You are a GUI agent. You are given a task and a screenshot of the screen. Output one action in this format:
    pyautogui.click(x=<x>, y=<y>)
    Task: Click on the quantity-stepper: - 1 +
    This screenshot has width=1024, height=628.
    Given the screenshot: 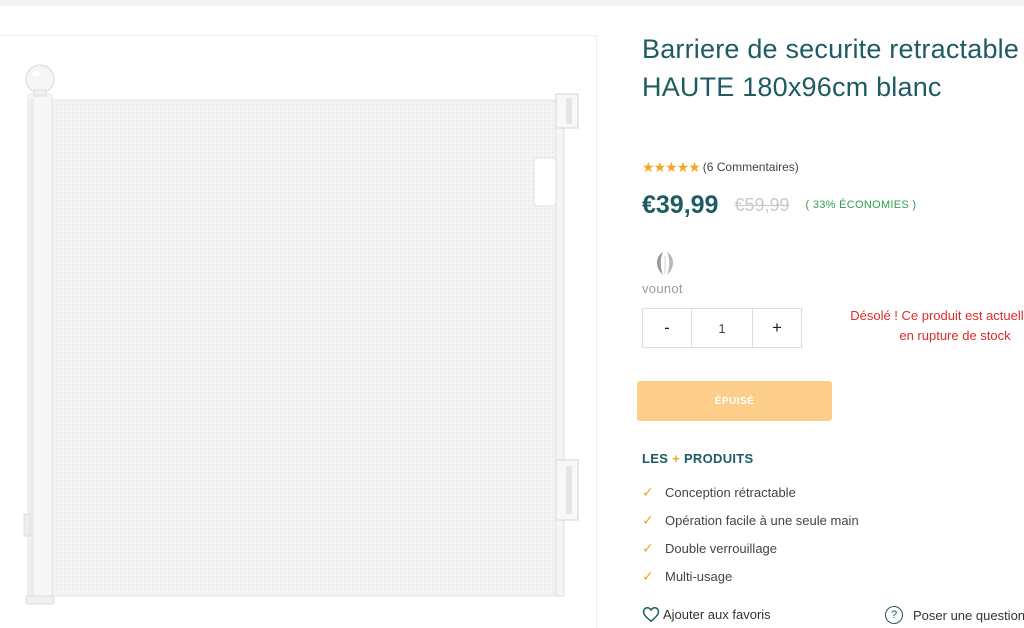 What is the action you would take?
    pyautogui.click(x=722, y=328)
    